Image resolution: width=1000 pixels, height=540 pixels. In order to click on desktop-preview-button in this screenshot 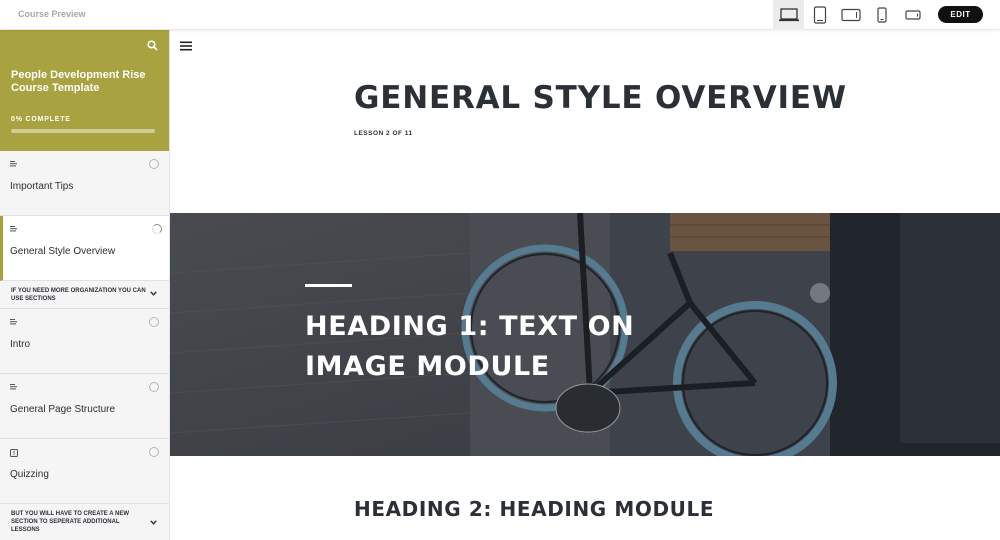, I will do `click(788, 15)`.